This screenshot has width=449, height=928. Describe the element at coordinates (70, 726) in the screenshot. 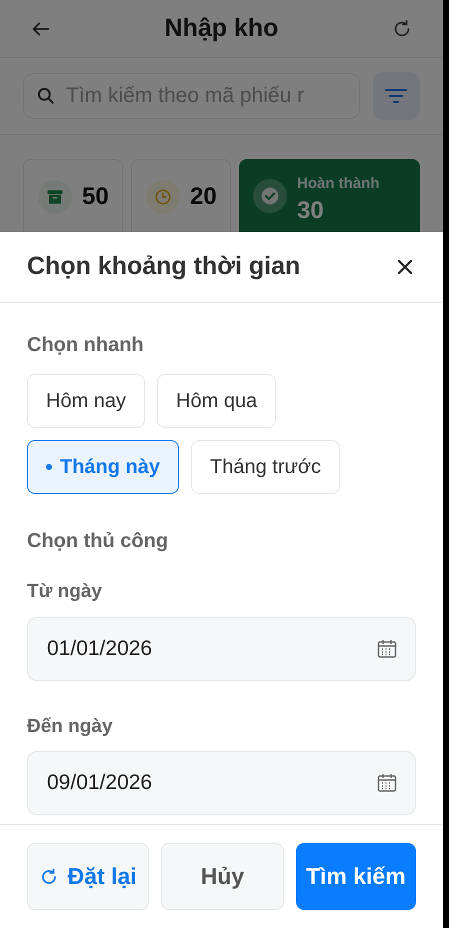

I see `field-label: Đến ngày` at that location.